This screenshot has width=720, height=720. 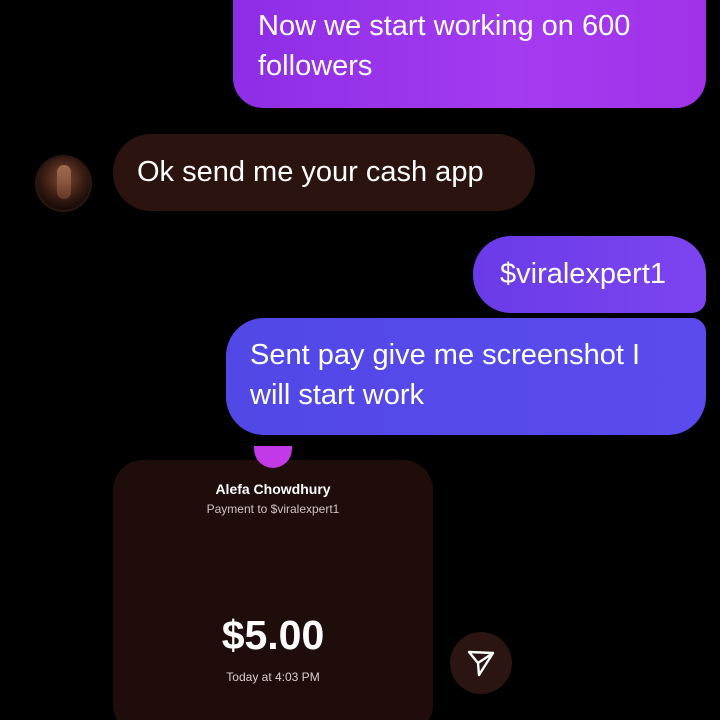 I want to click on contact-avatar, so click(x=63, y=183).